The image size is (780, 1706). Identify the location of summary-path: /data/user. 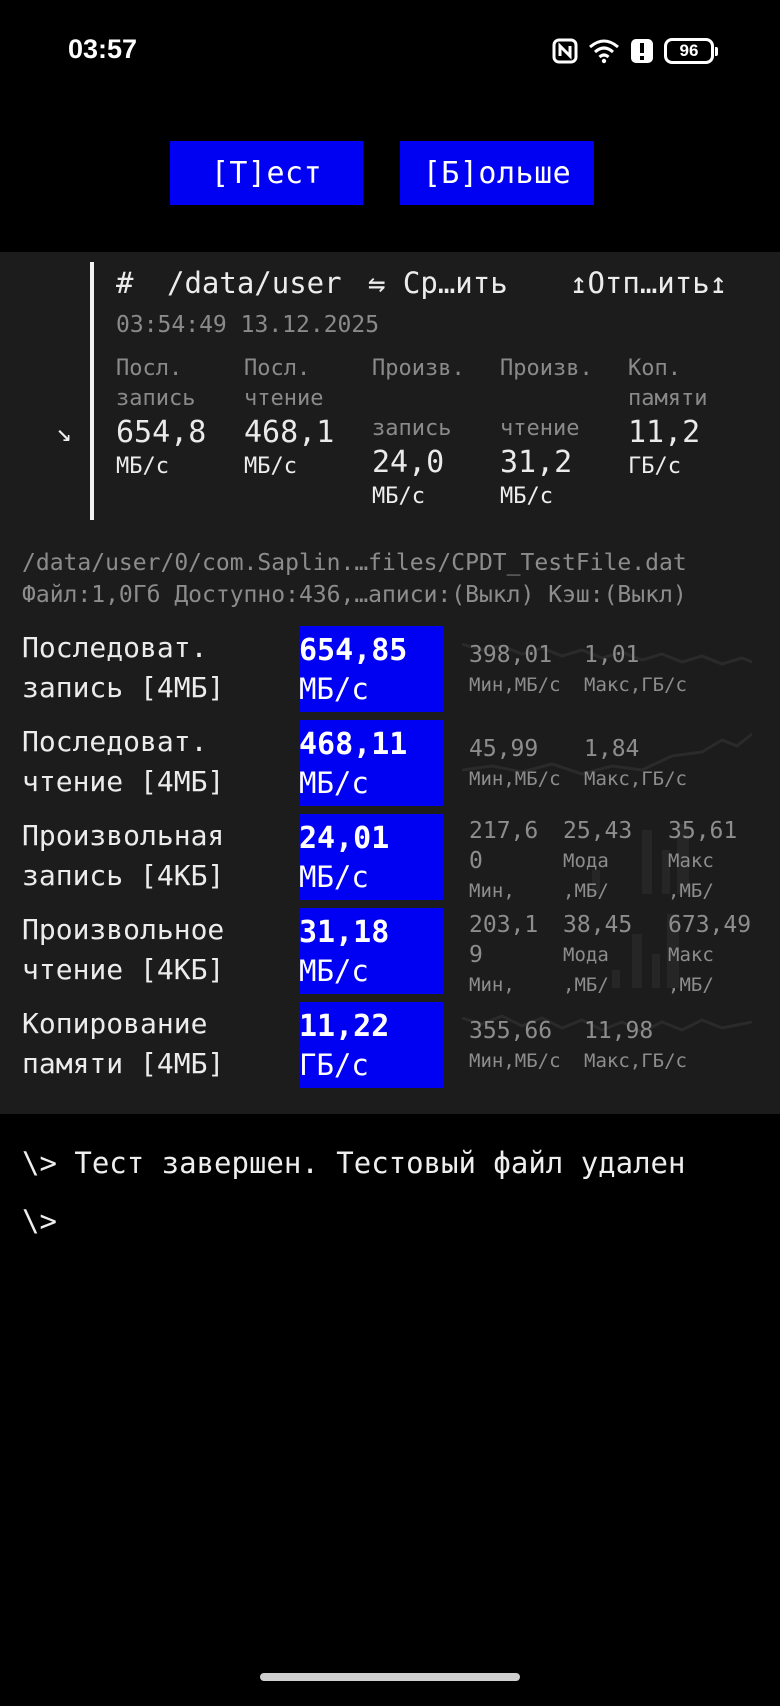
(254, 283).